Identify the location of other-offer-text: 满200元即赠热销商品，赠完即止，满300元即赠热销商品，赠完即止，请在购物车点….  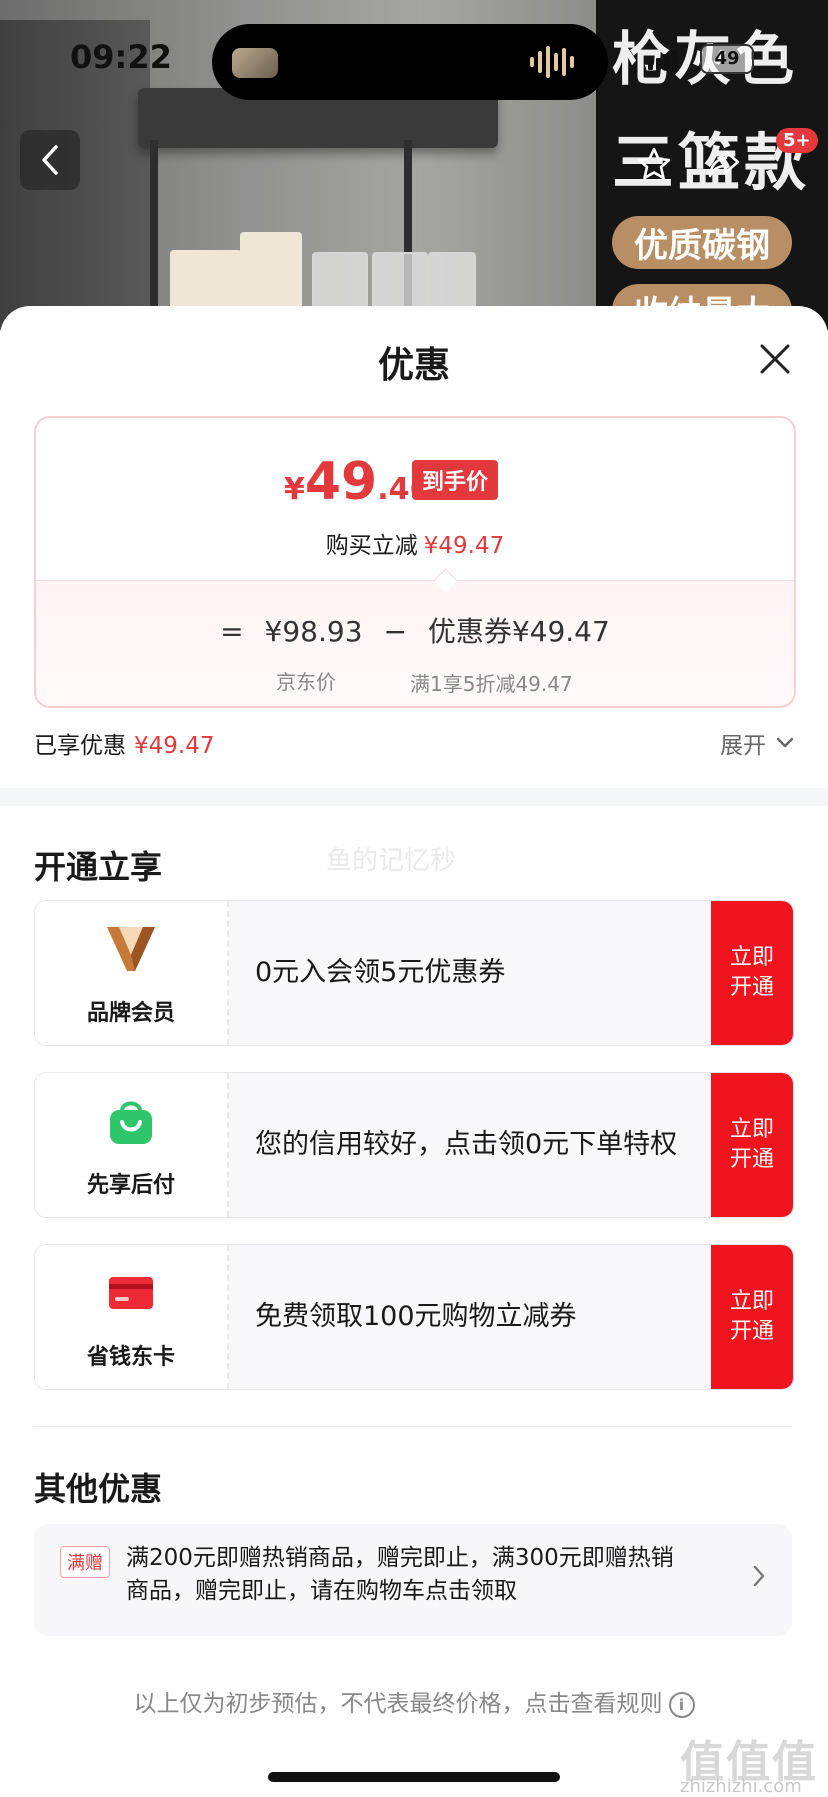
(400, 1574).